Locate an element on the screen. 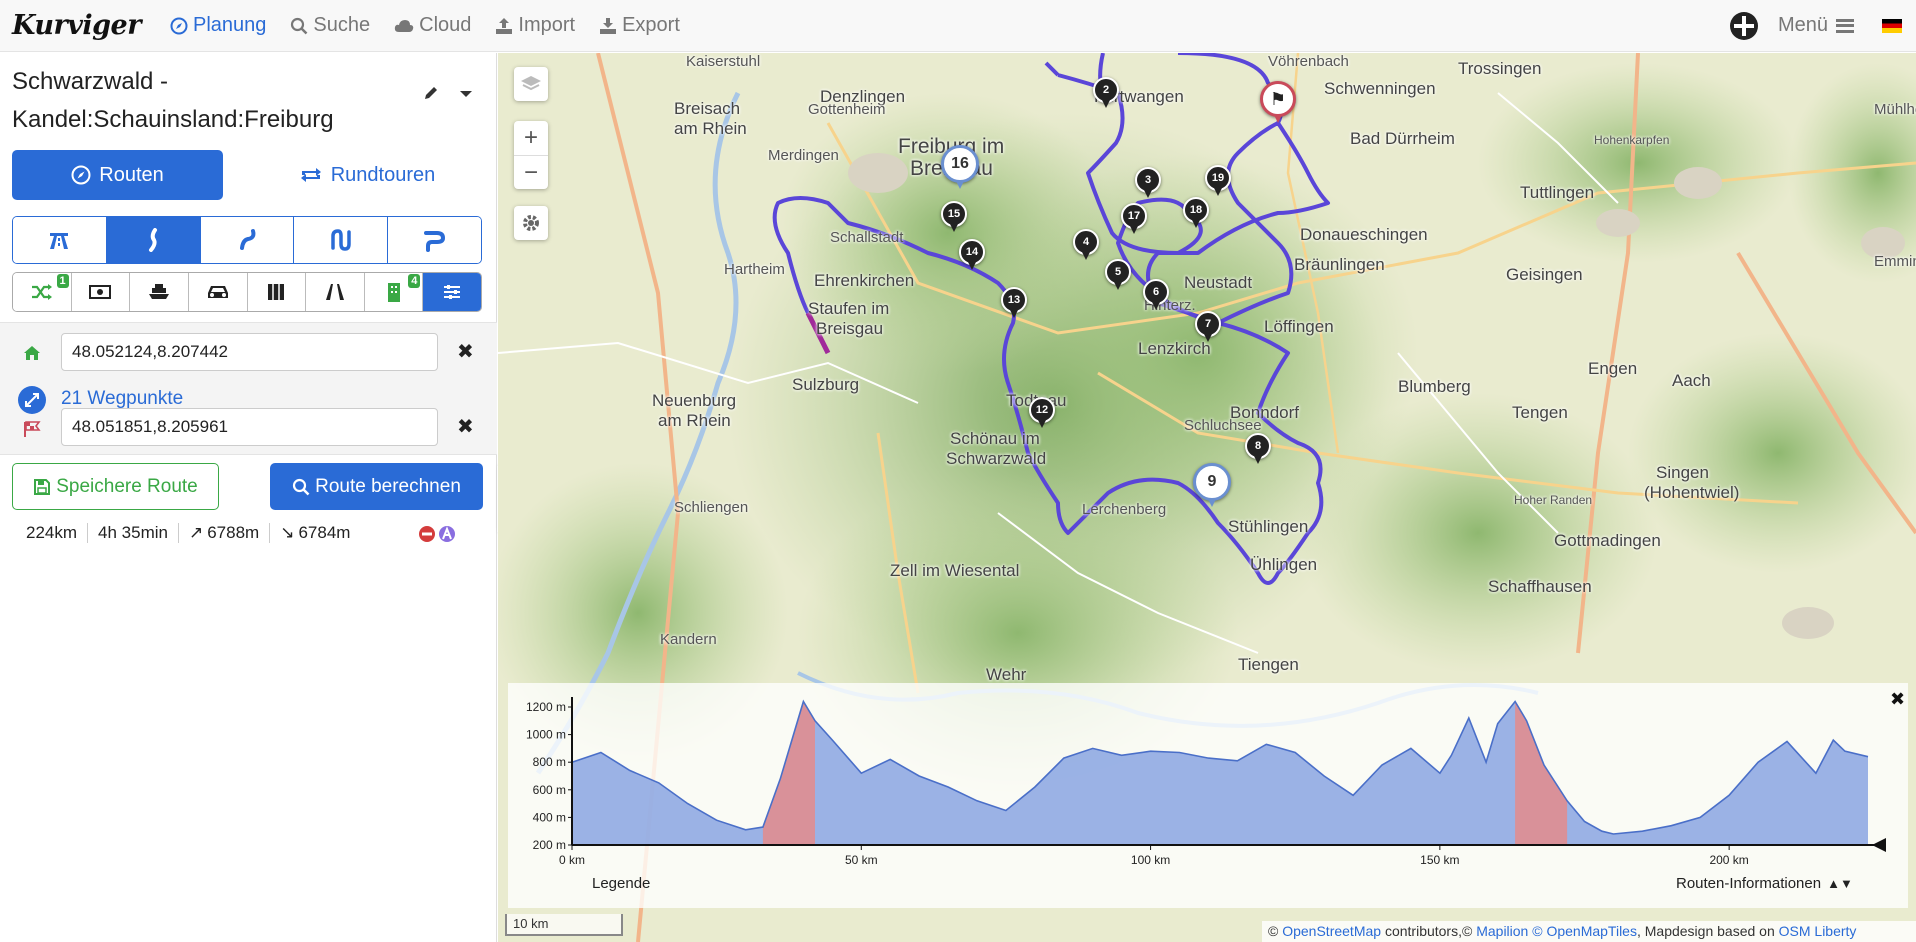 The image size is (1916, 942). road-option-button is located at coordinates (335, 292).